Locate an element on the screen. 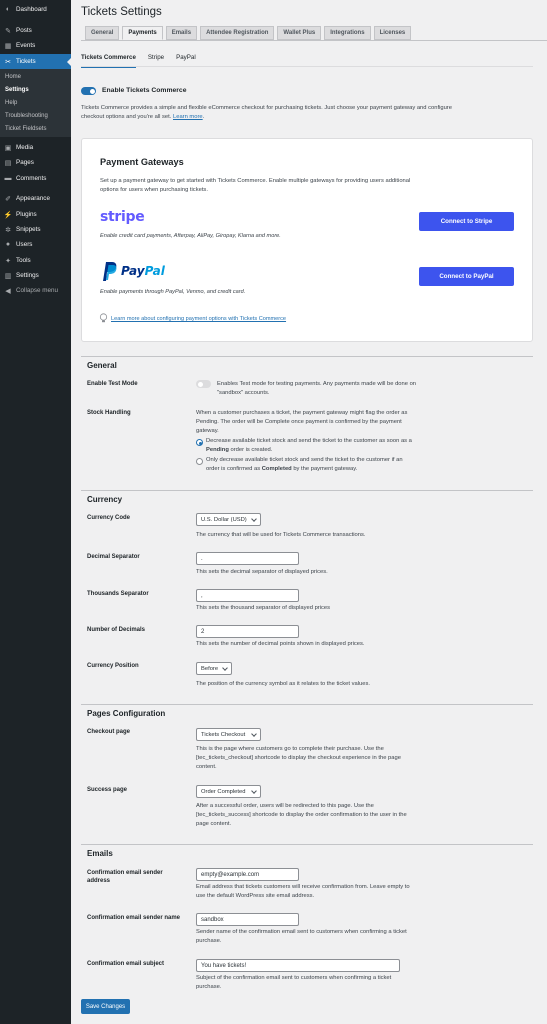  tab-general: General is located at coordinates (102, 33).